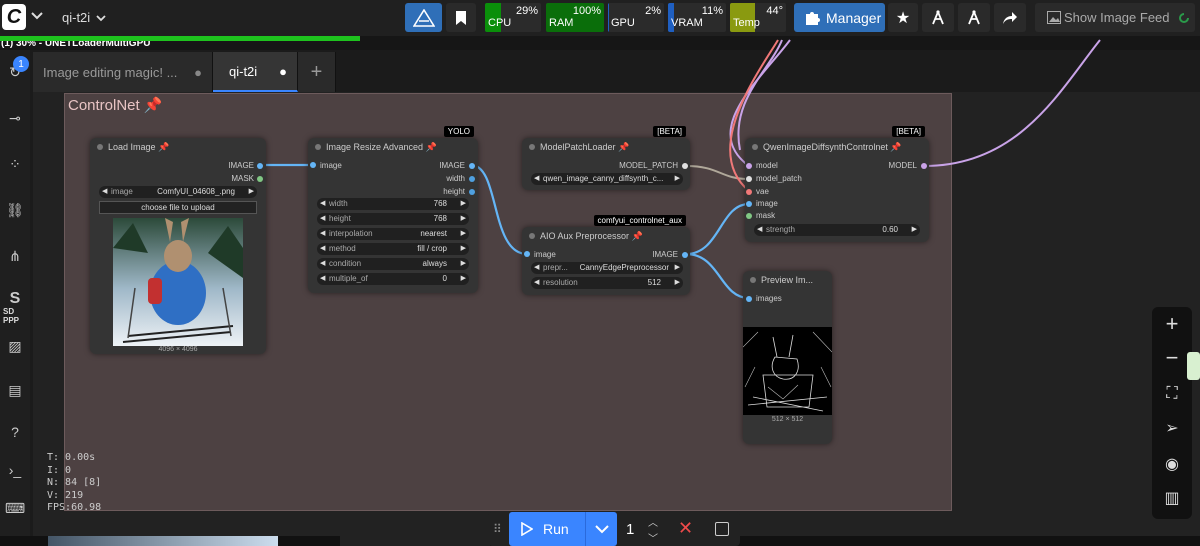 The width and height of the screenshot is (1200, 546). Describe the element at coordinates (1172, 413) in the screenshot. I see `canvas-toolbar: + − ⛶ ➢ ◉ ▥` at that location.